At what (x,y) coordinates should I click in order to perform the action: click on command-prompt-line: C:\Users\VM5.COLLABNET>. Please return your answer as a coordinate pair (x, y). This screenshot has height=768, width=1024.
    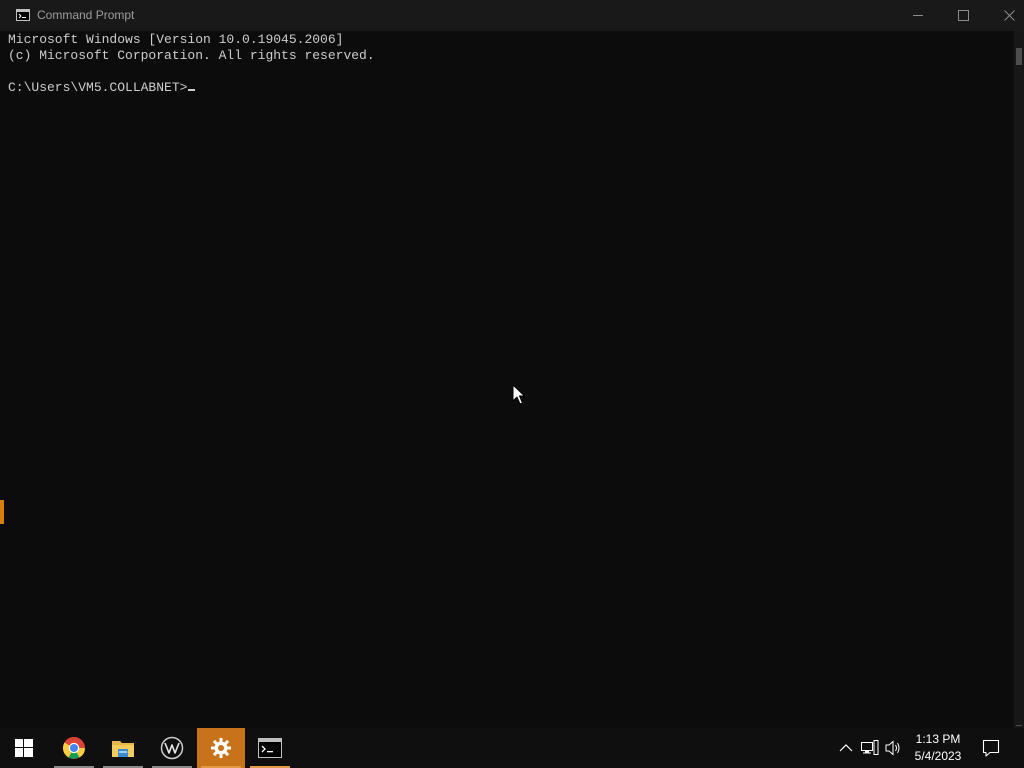
    Looking at the image, I should click on (102, 88).